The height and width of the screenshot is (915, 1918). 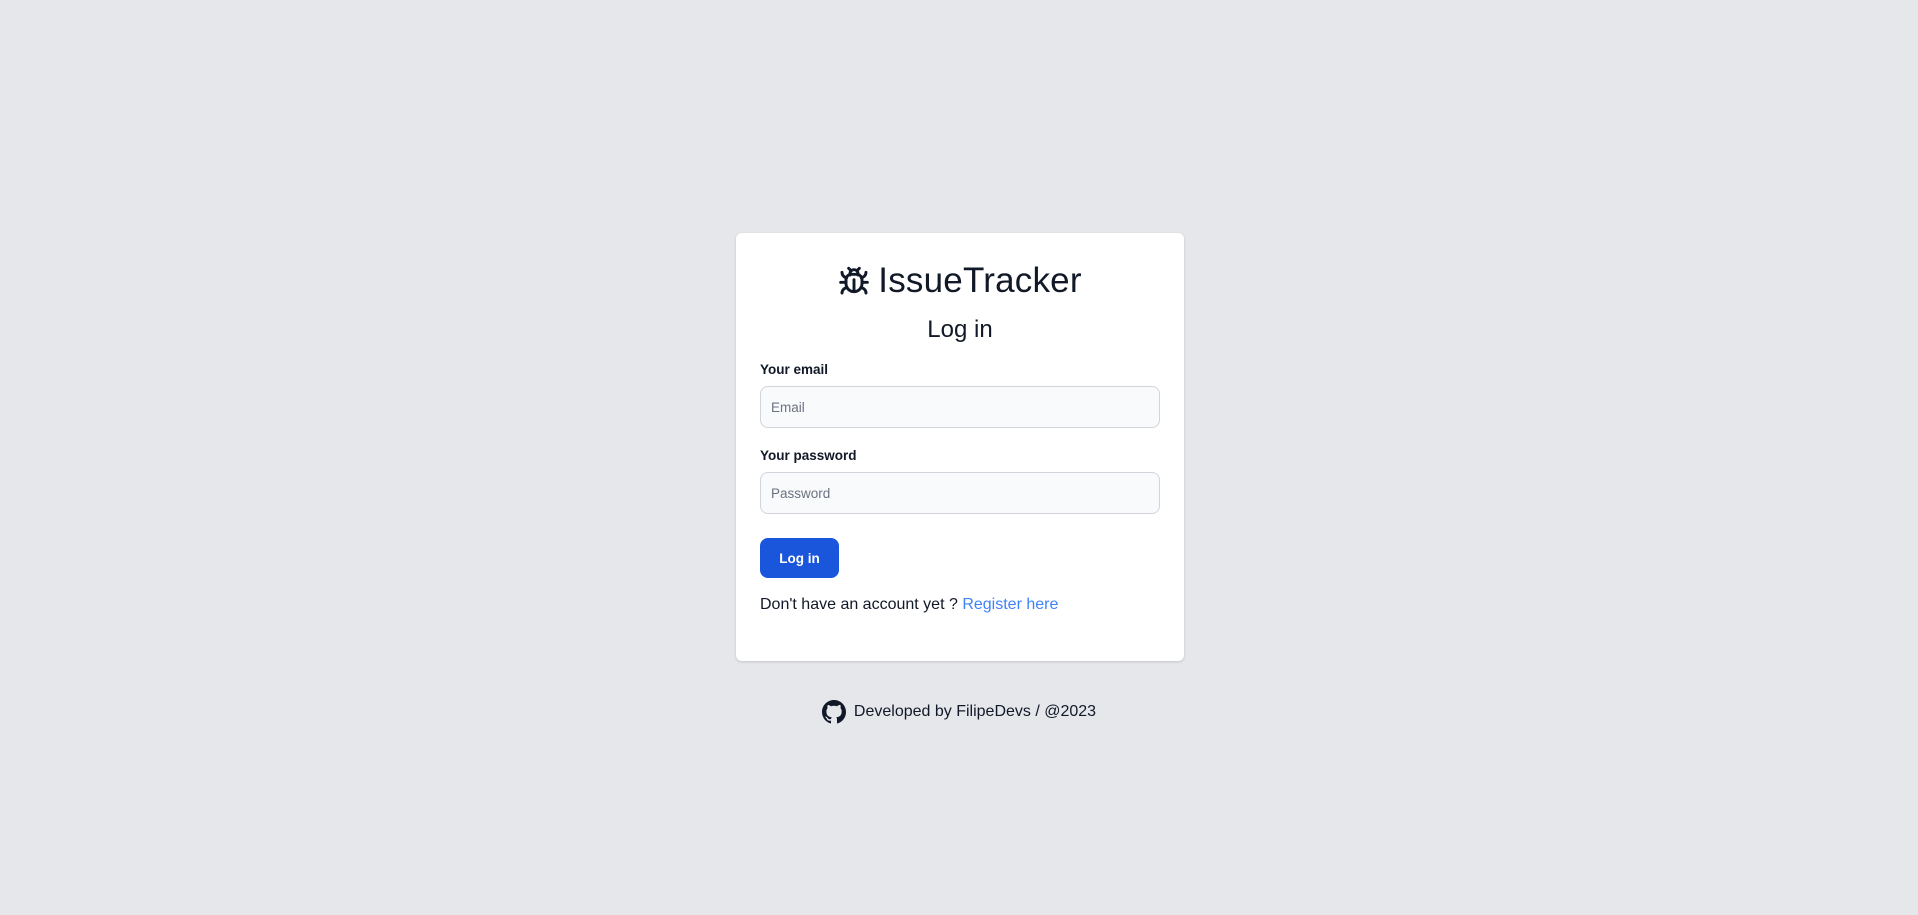 I want to click on github-icon, so click(x=833, y=712).